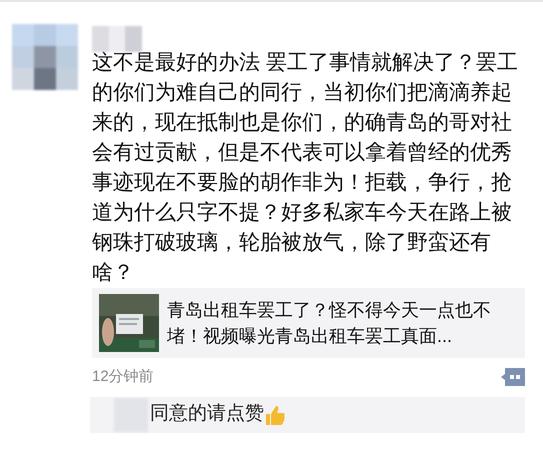  Describe the element at coordinates (513, 377) in the screenshot. I see `comment-icon` at that location.